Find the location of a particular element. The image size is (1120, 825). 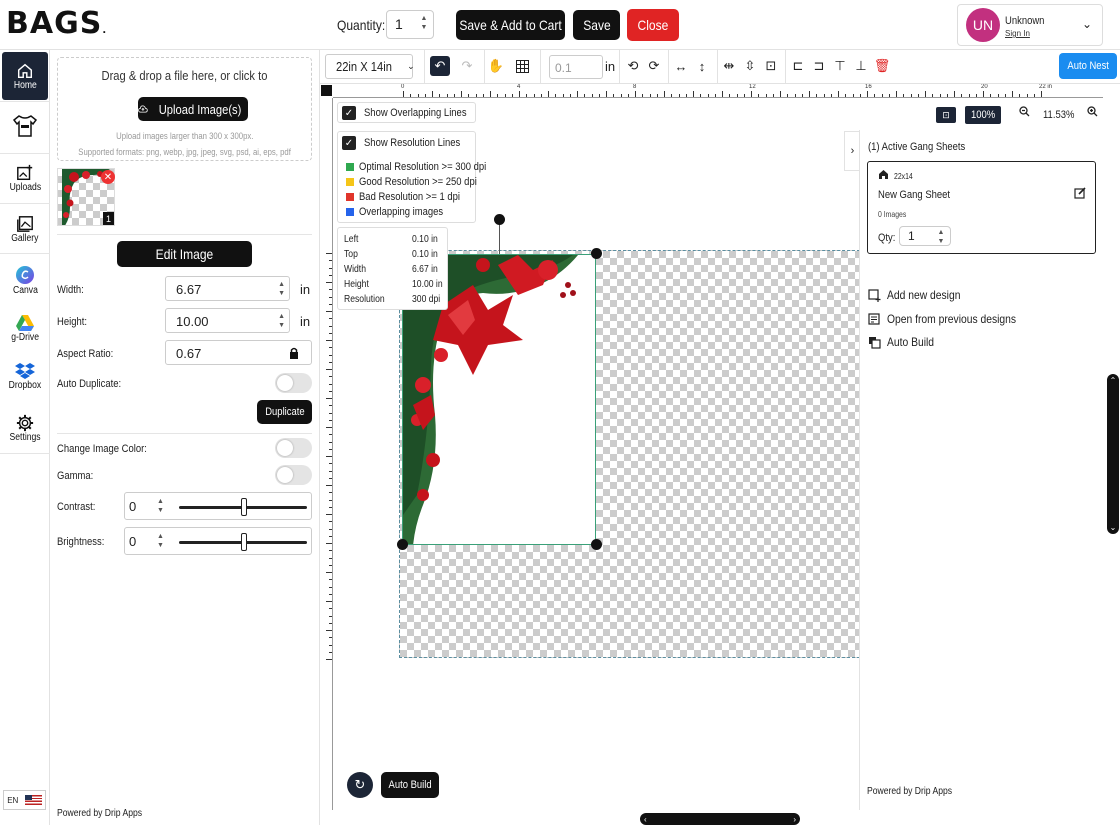

align-right-button: ⊐ is located at coordinates (819, 66).